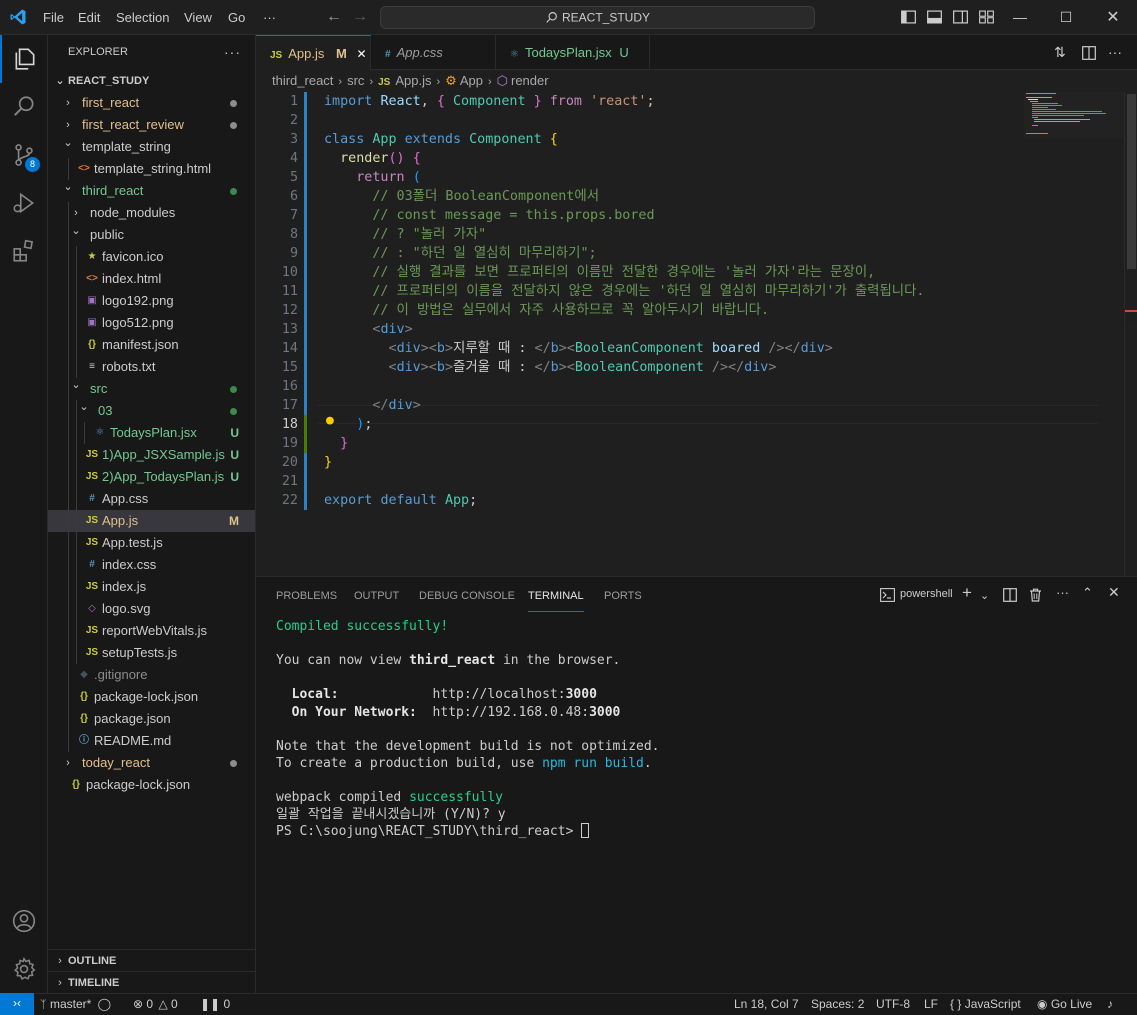 The height and width of the screenshot is (1015, 1137). Describe the element at coordinates (1110, 1004) in the screenshot. I see `notifications-bell-icon: ♪` at that location.